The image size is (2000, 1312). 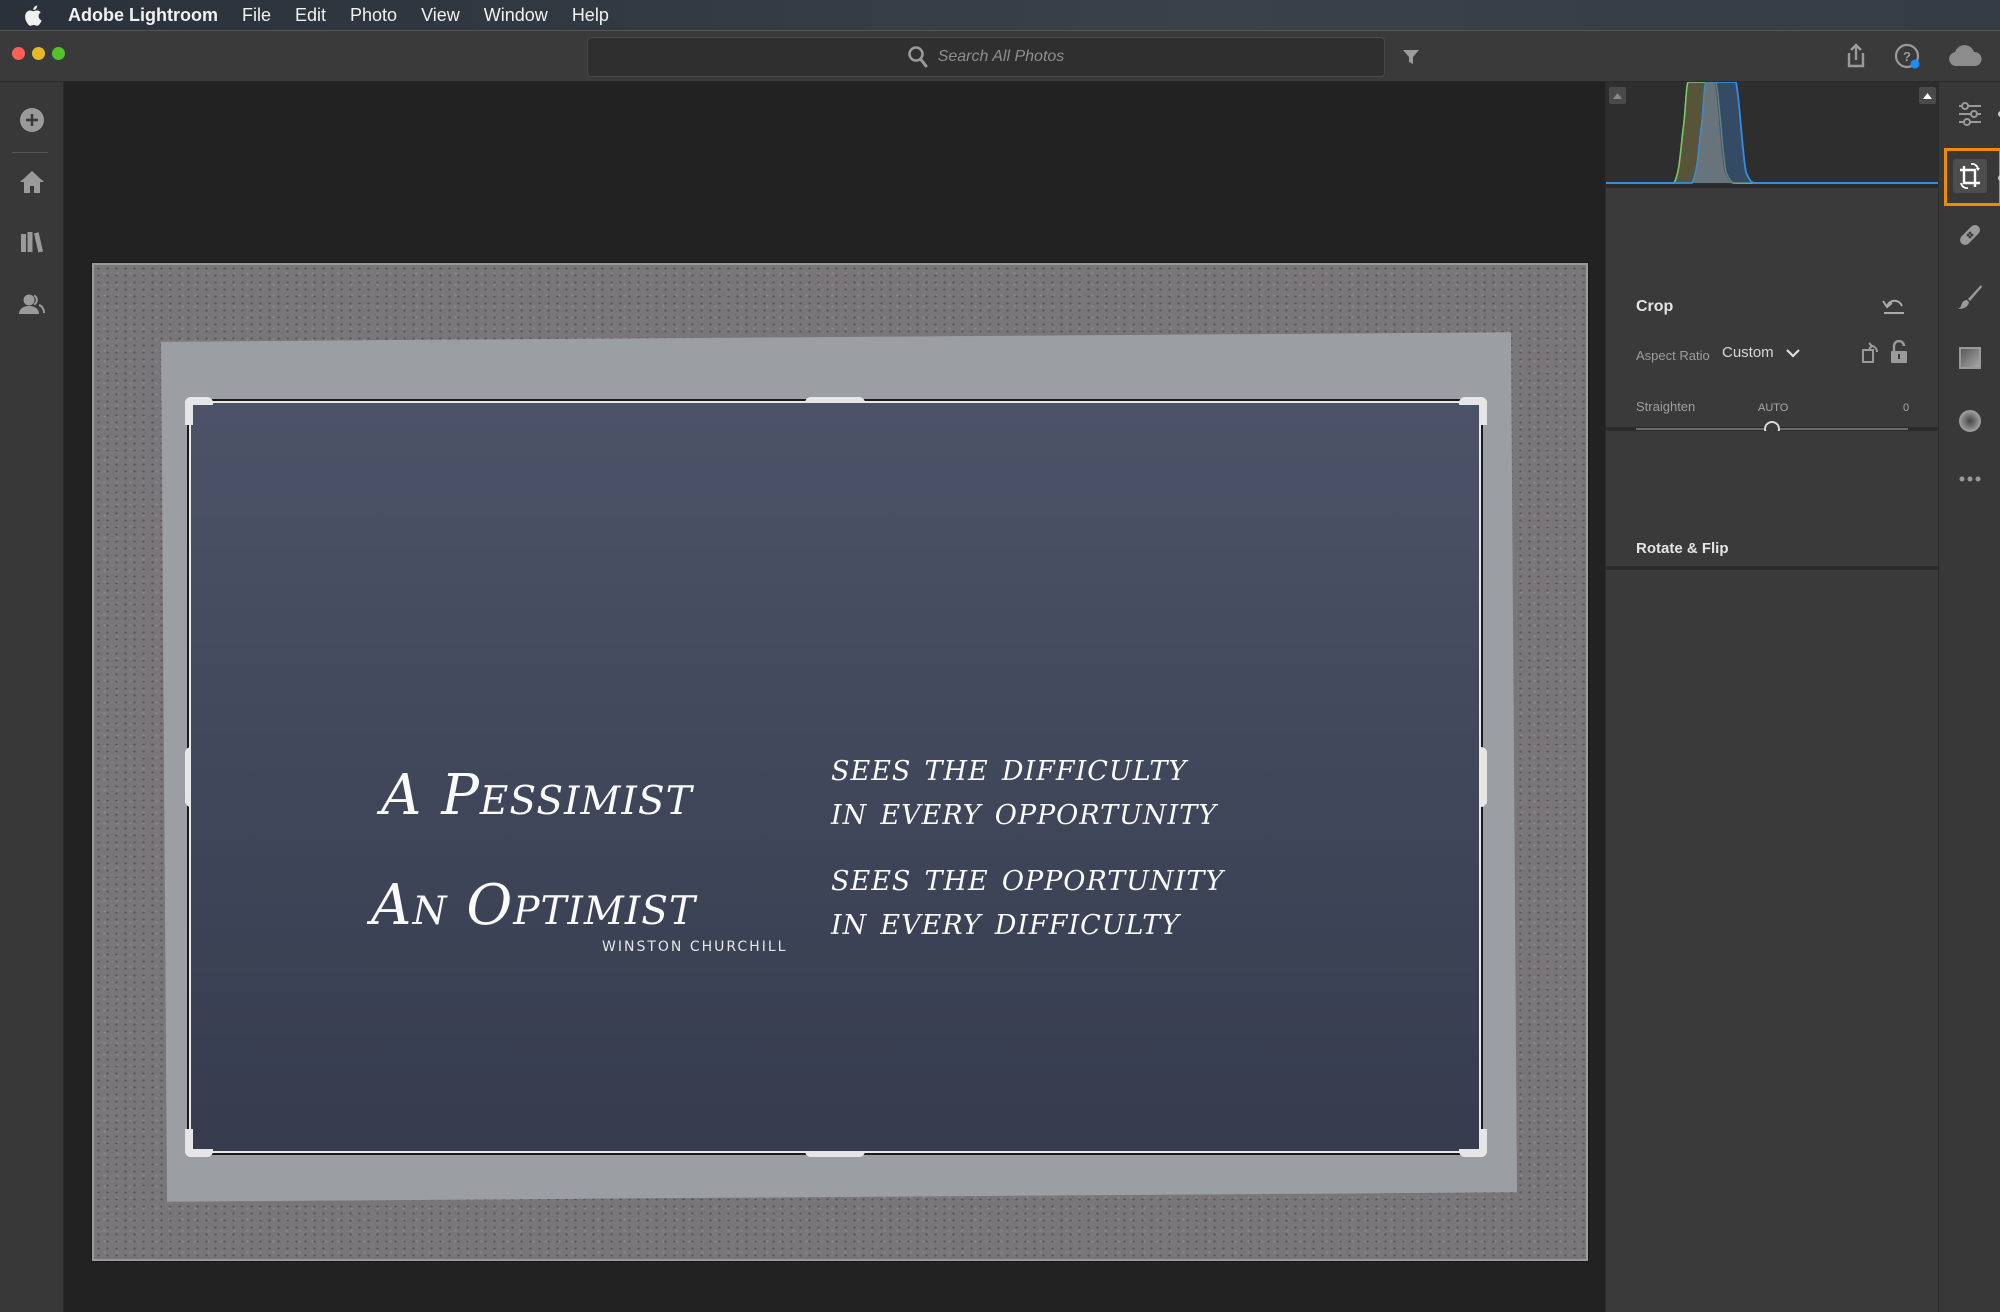 What do you see at coordinates (310, 15) in the screenshot?
I see `menu-edit: Edit` at bounding box center [310, 15].